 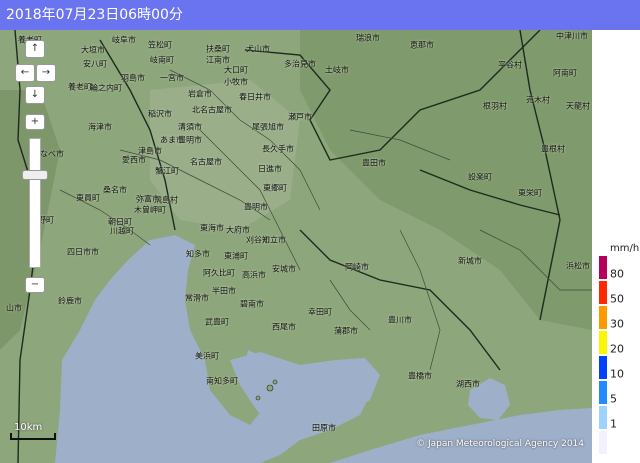 I want to click on zoom-in-button: +, so click(x=35, y=122).